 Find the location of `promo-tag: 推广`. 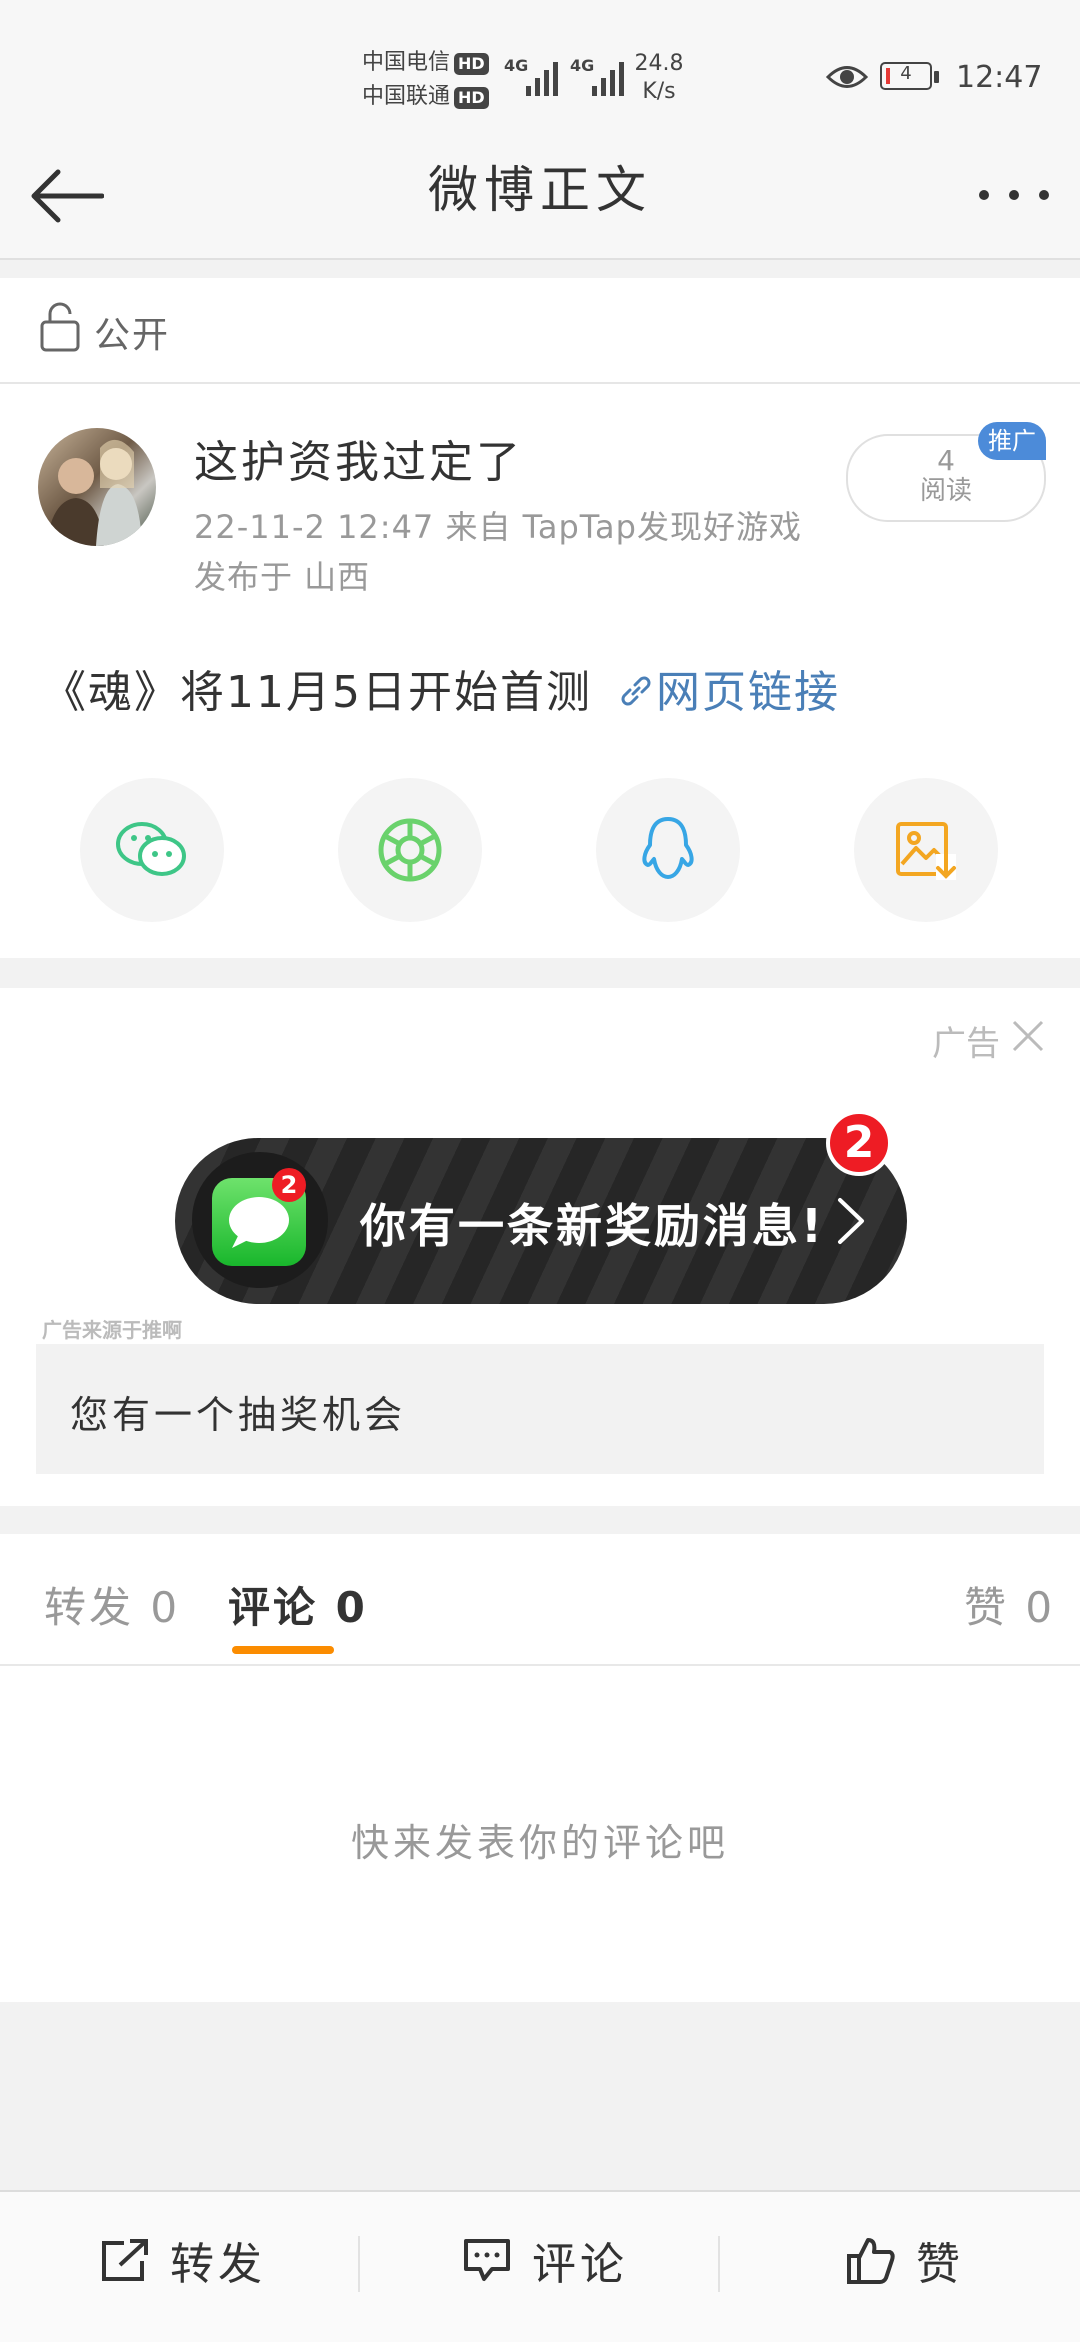

promo-tag: 推广 is located at coordinates (1012, 441).